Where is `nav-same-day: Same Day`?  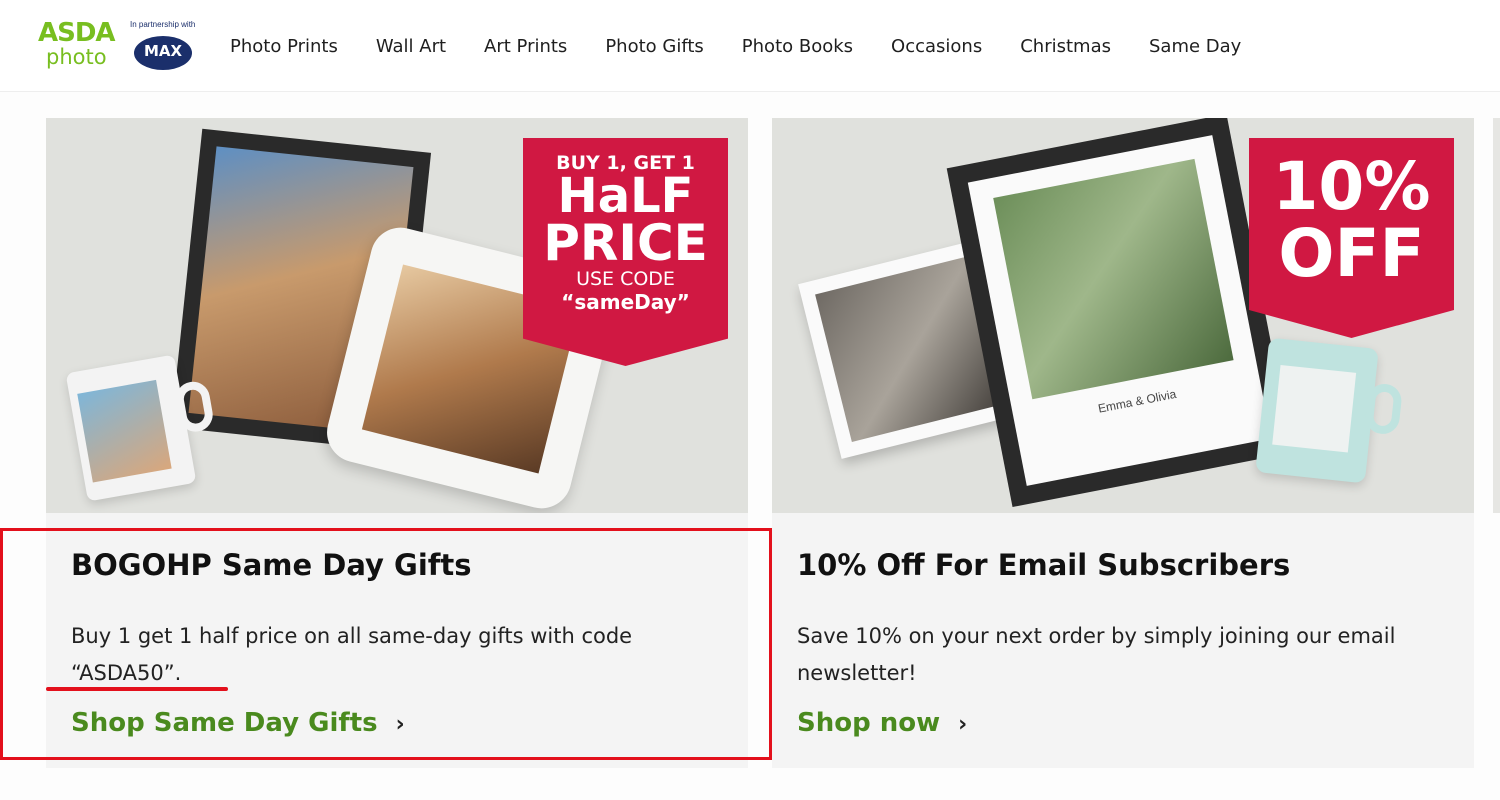 nav-same-day: Same Day is located at coordinates (1195, 46).